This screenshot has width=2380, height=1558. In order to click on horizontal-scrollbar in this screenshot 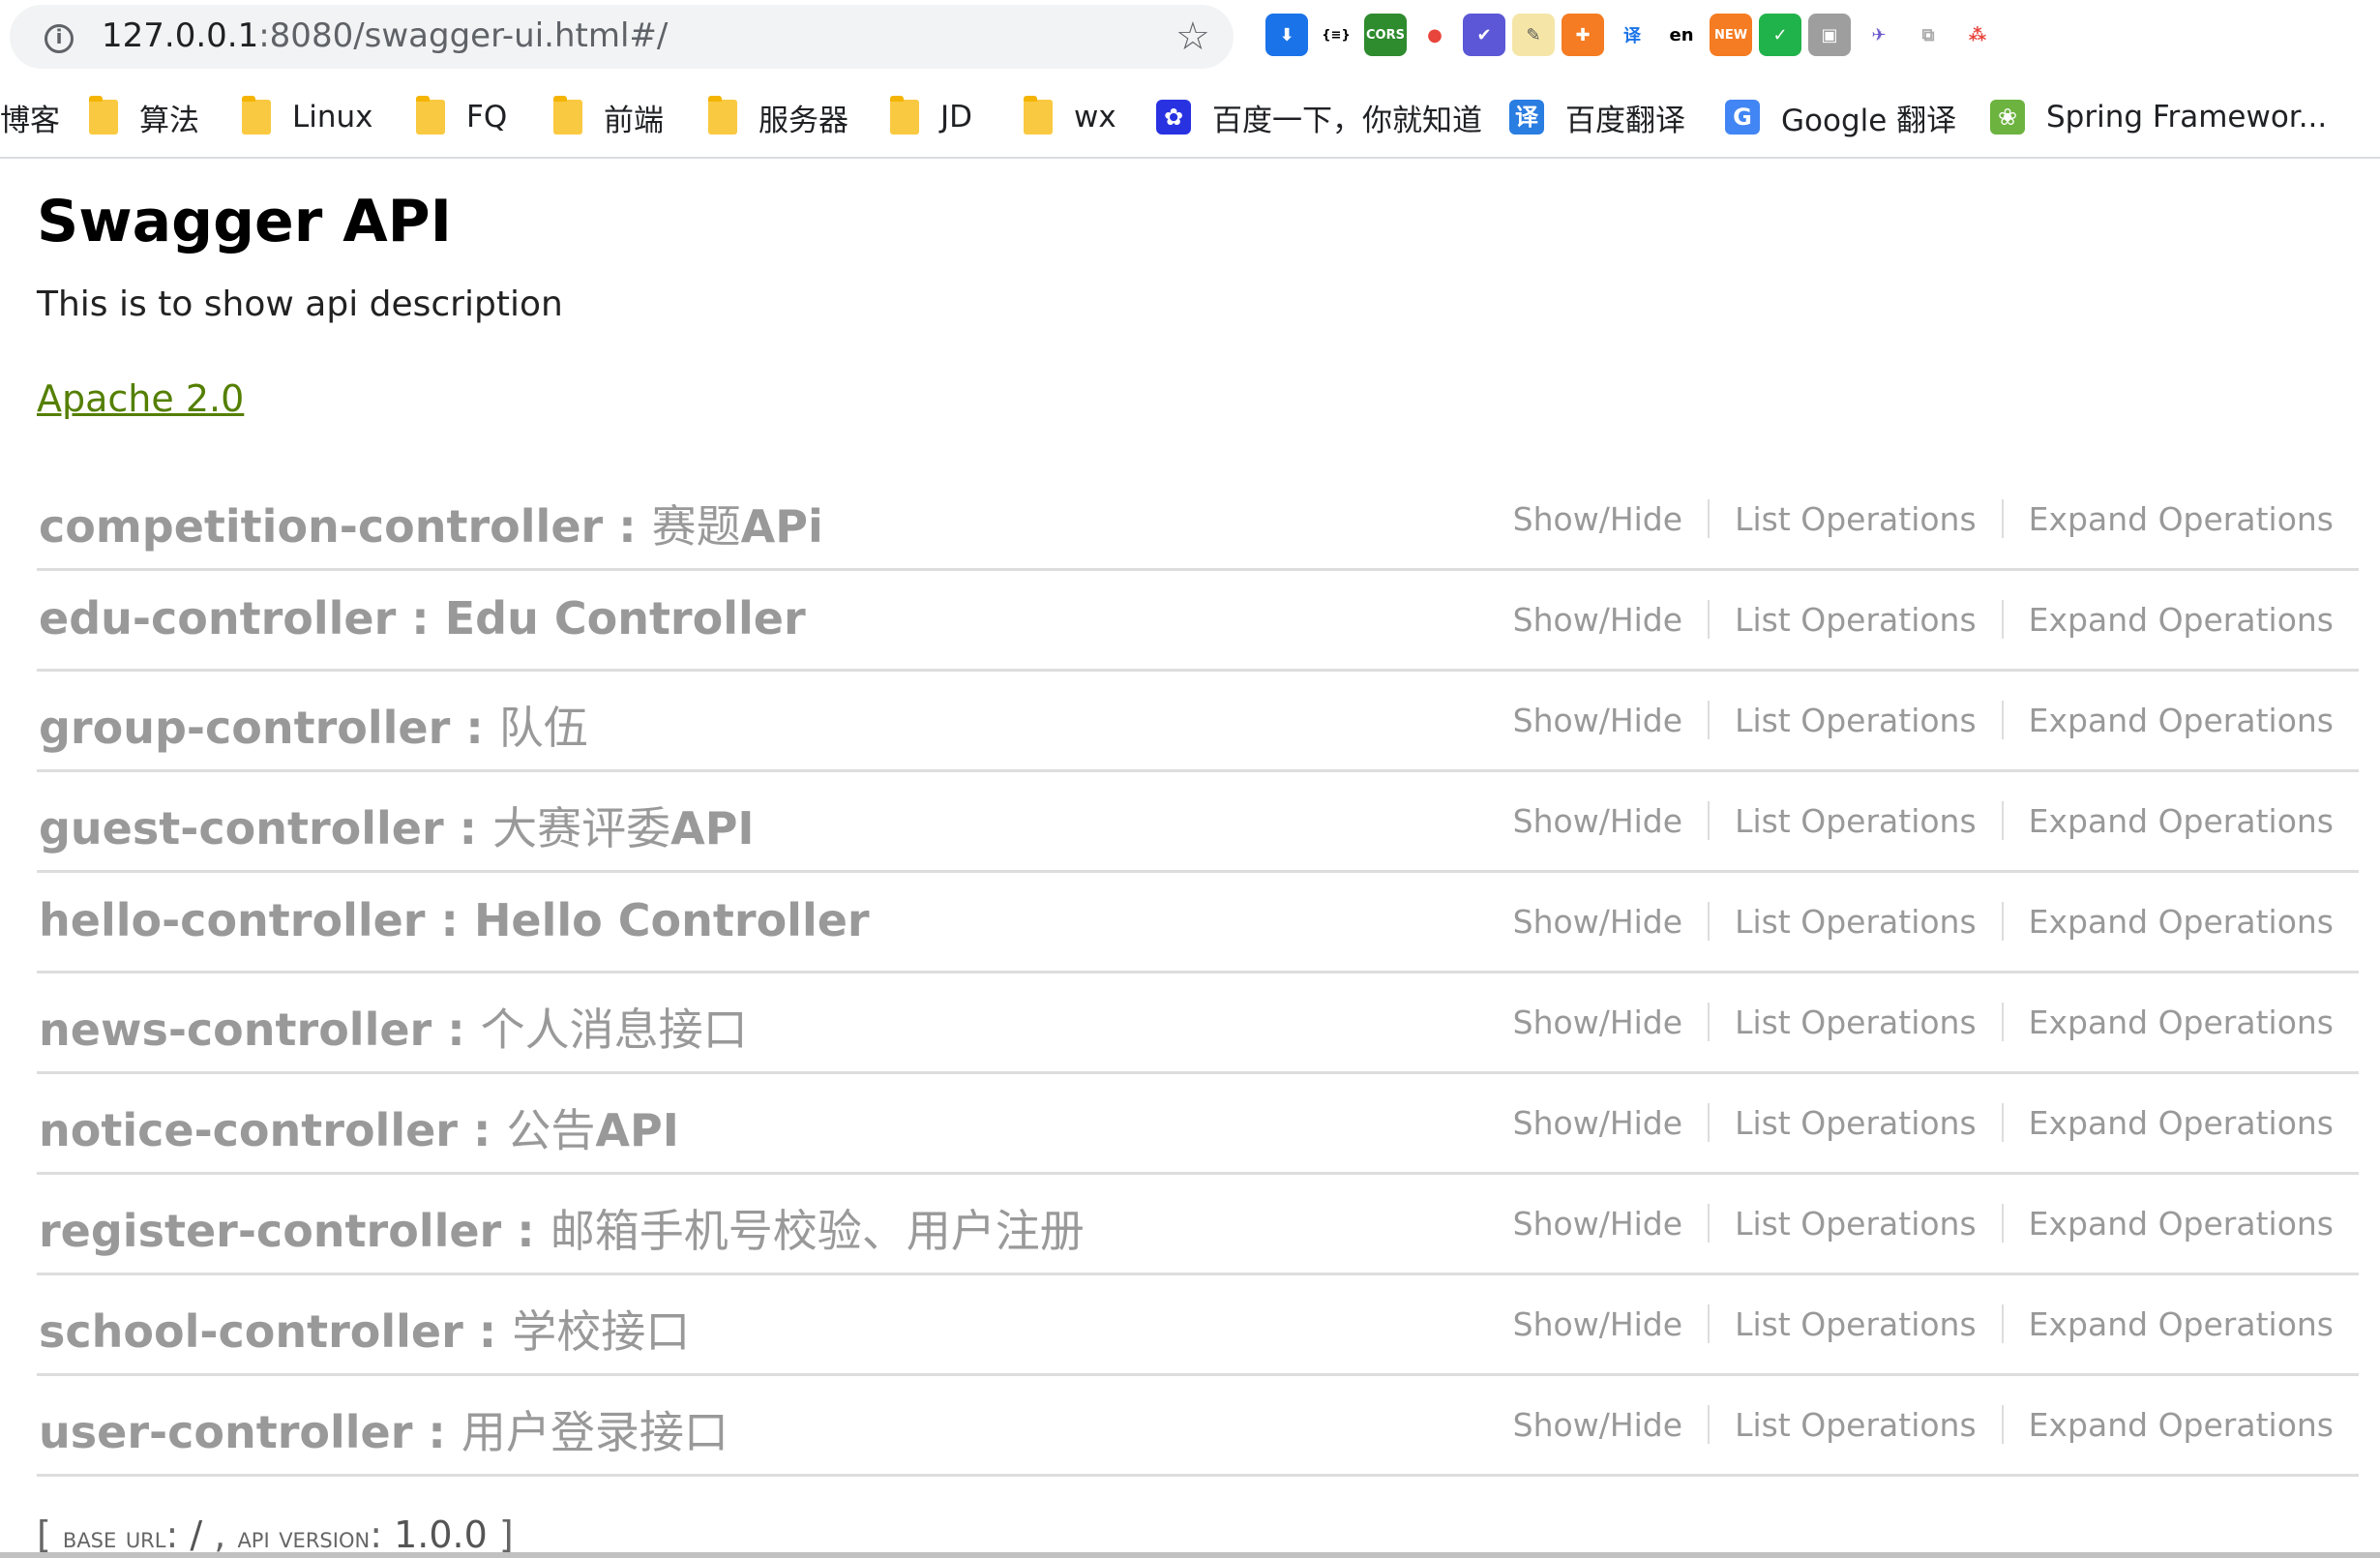, I will do `click(1190, 1555)`.